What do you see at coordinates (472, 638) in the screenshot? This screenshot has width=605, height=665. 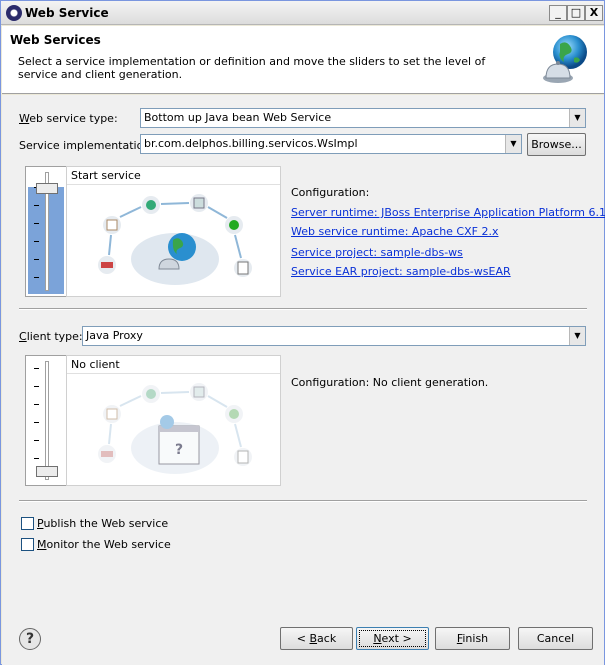 I see `finish-button: Finish` at bounding box center [472, 638].